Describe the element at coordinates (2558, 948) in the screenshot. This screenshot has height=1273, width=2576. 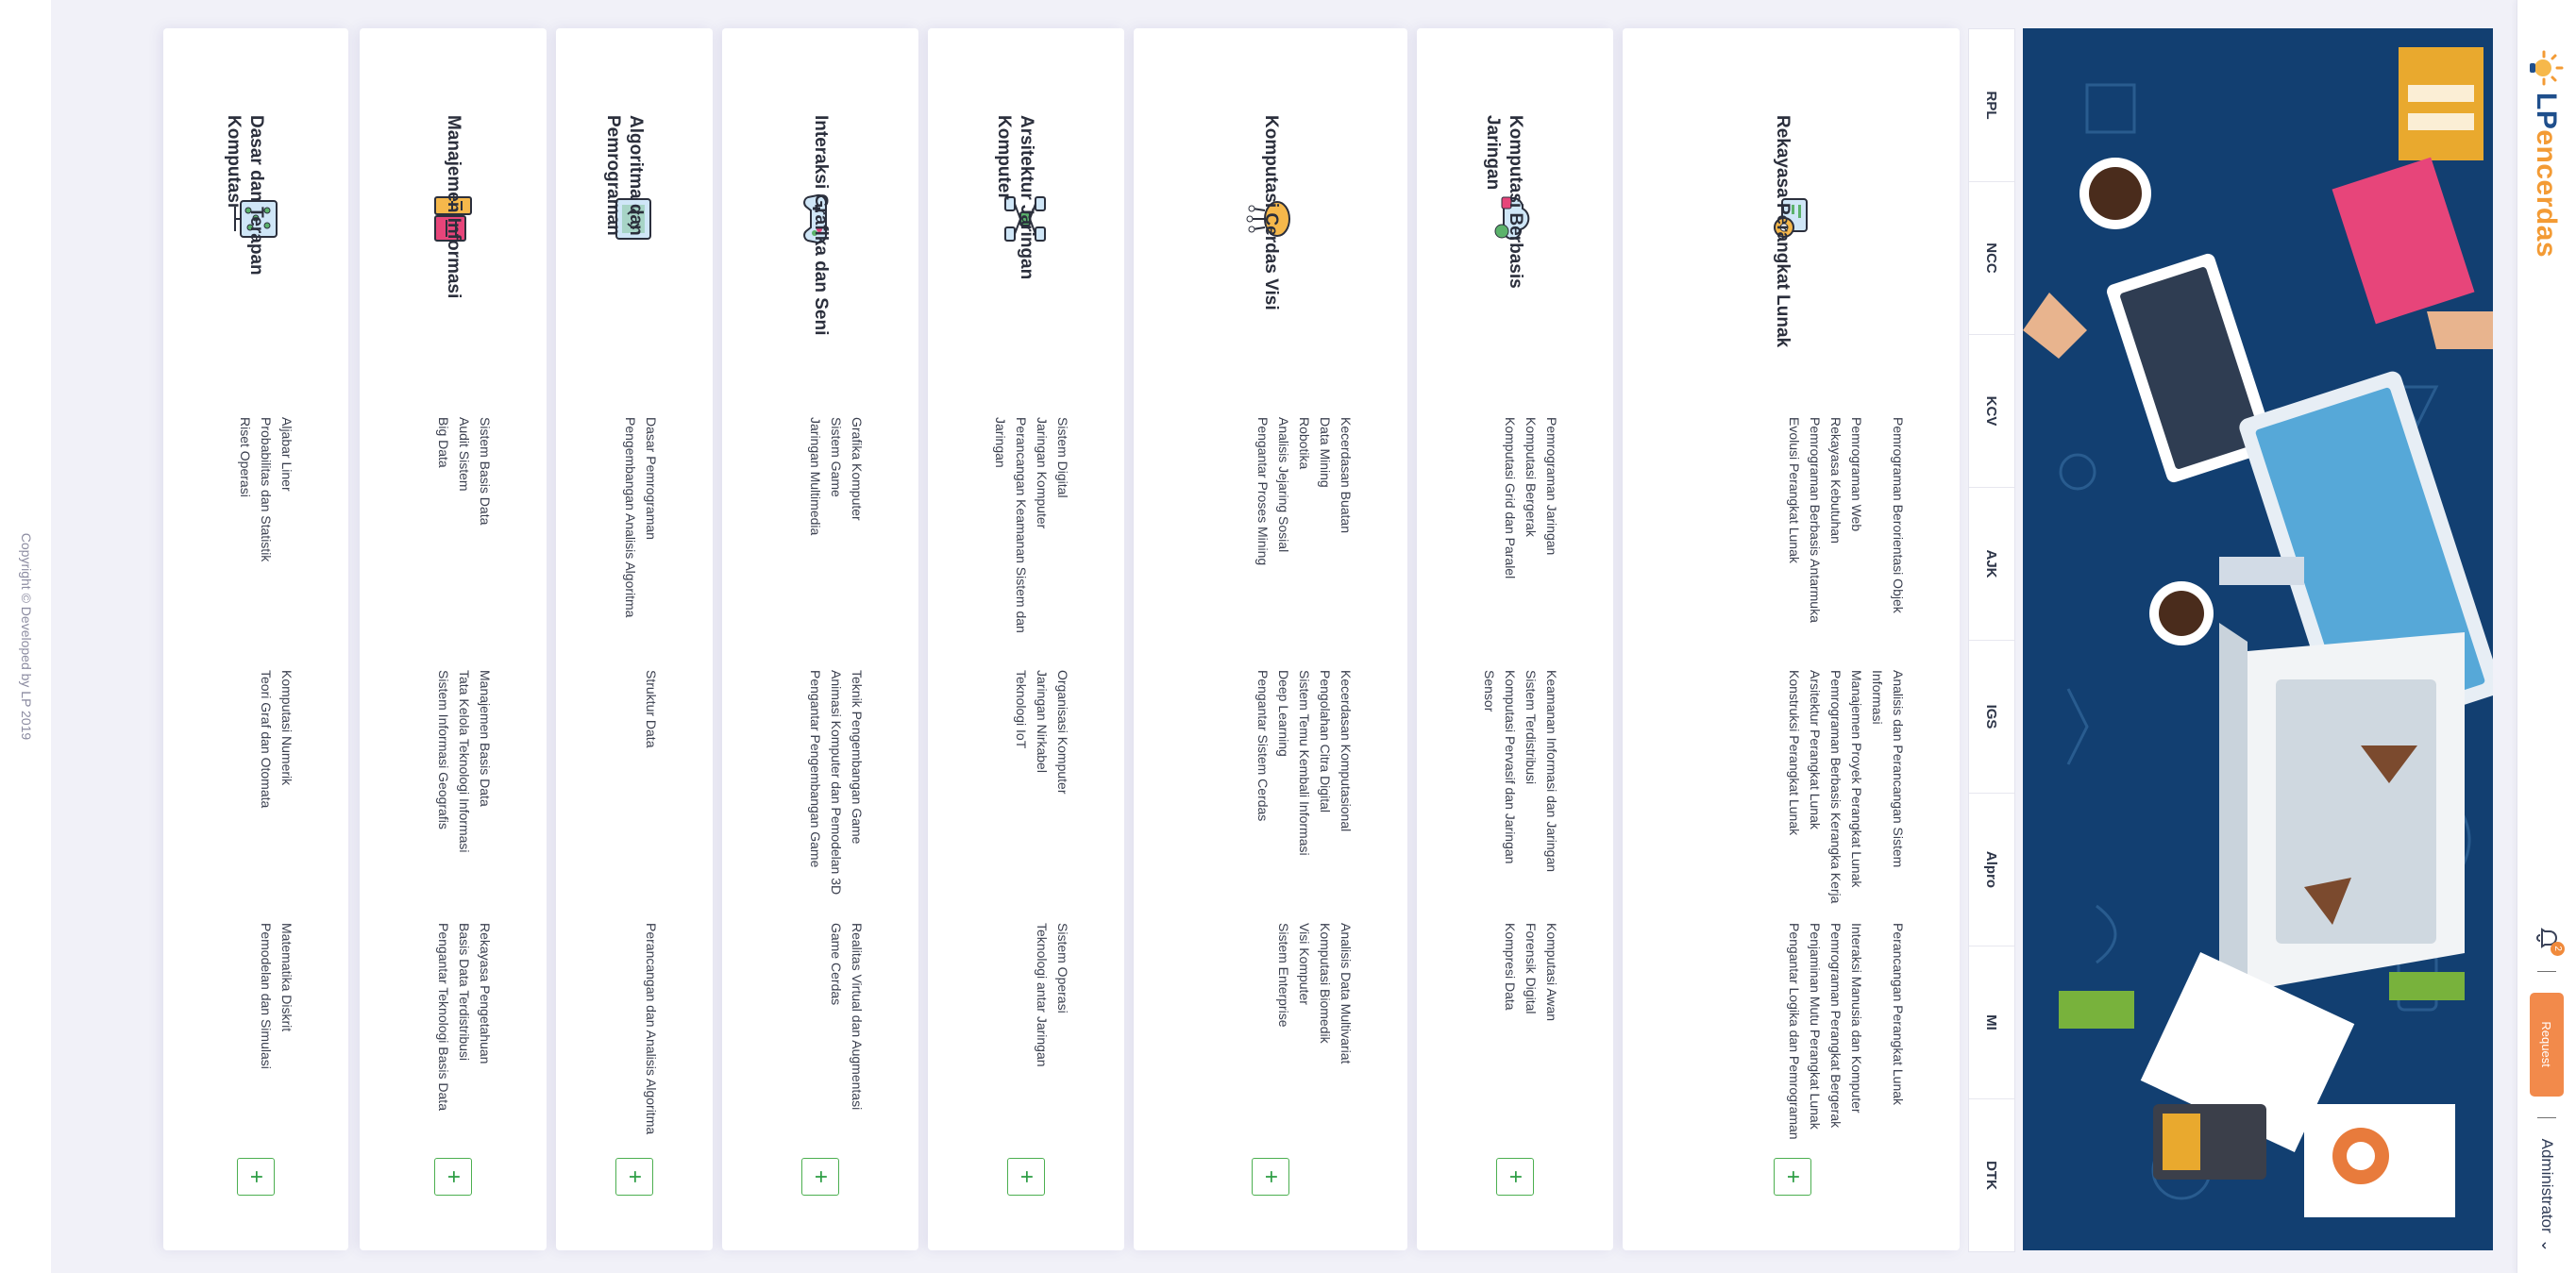
I see `notification-count-badge: 2` at that location.